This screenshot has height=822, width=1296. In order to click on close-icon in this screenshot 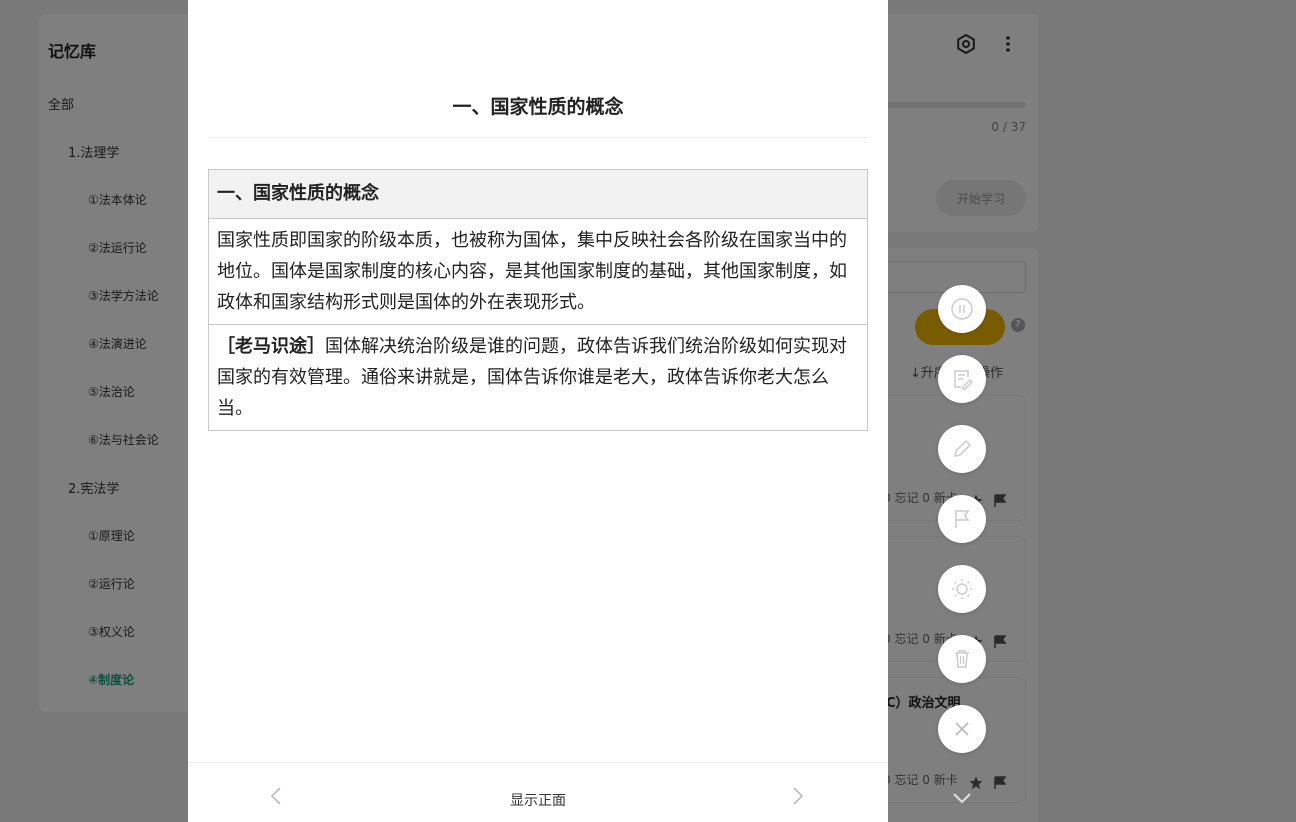, I will do `click(962, 729)`.